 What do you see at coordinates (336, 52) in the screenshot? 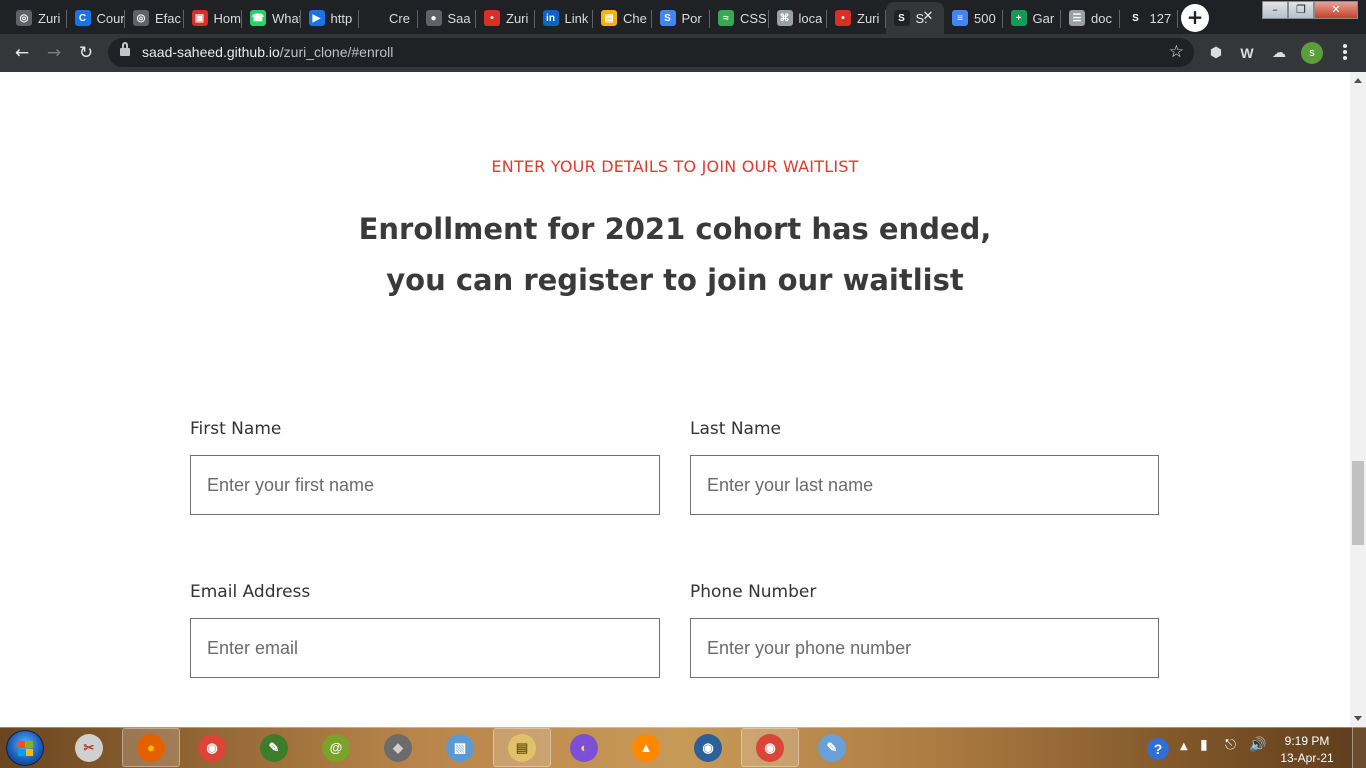
I see `url-path: /zuri_clone/#enroll` at bounding box center [336, 52].